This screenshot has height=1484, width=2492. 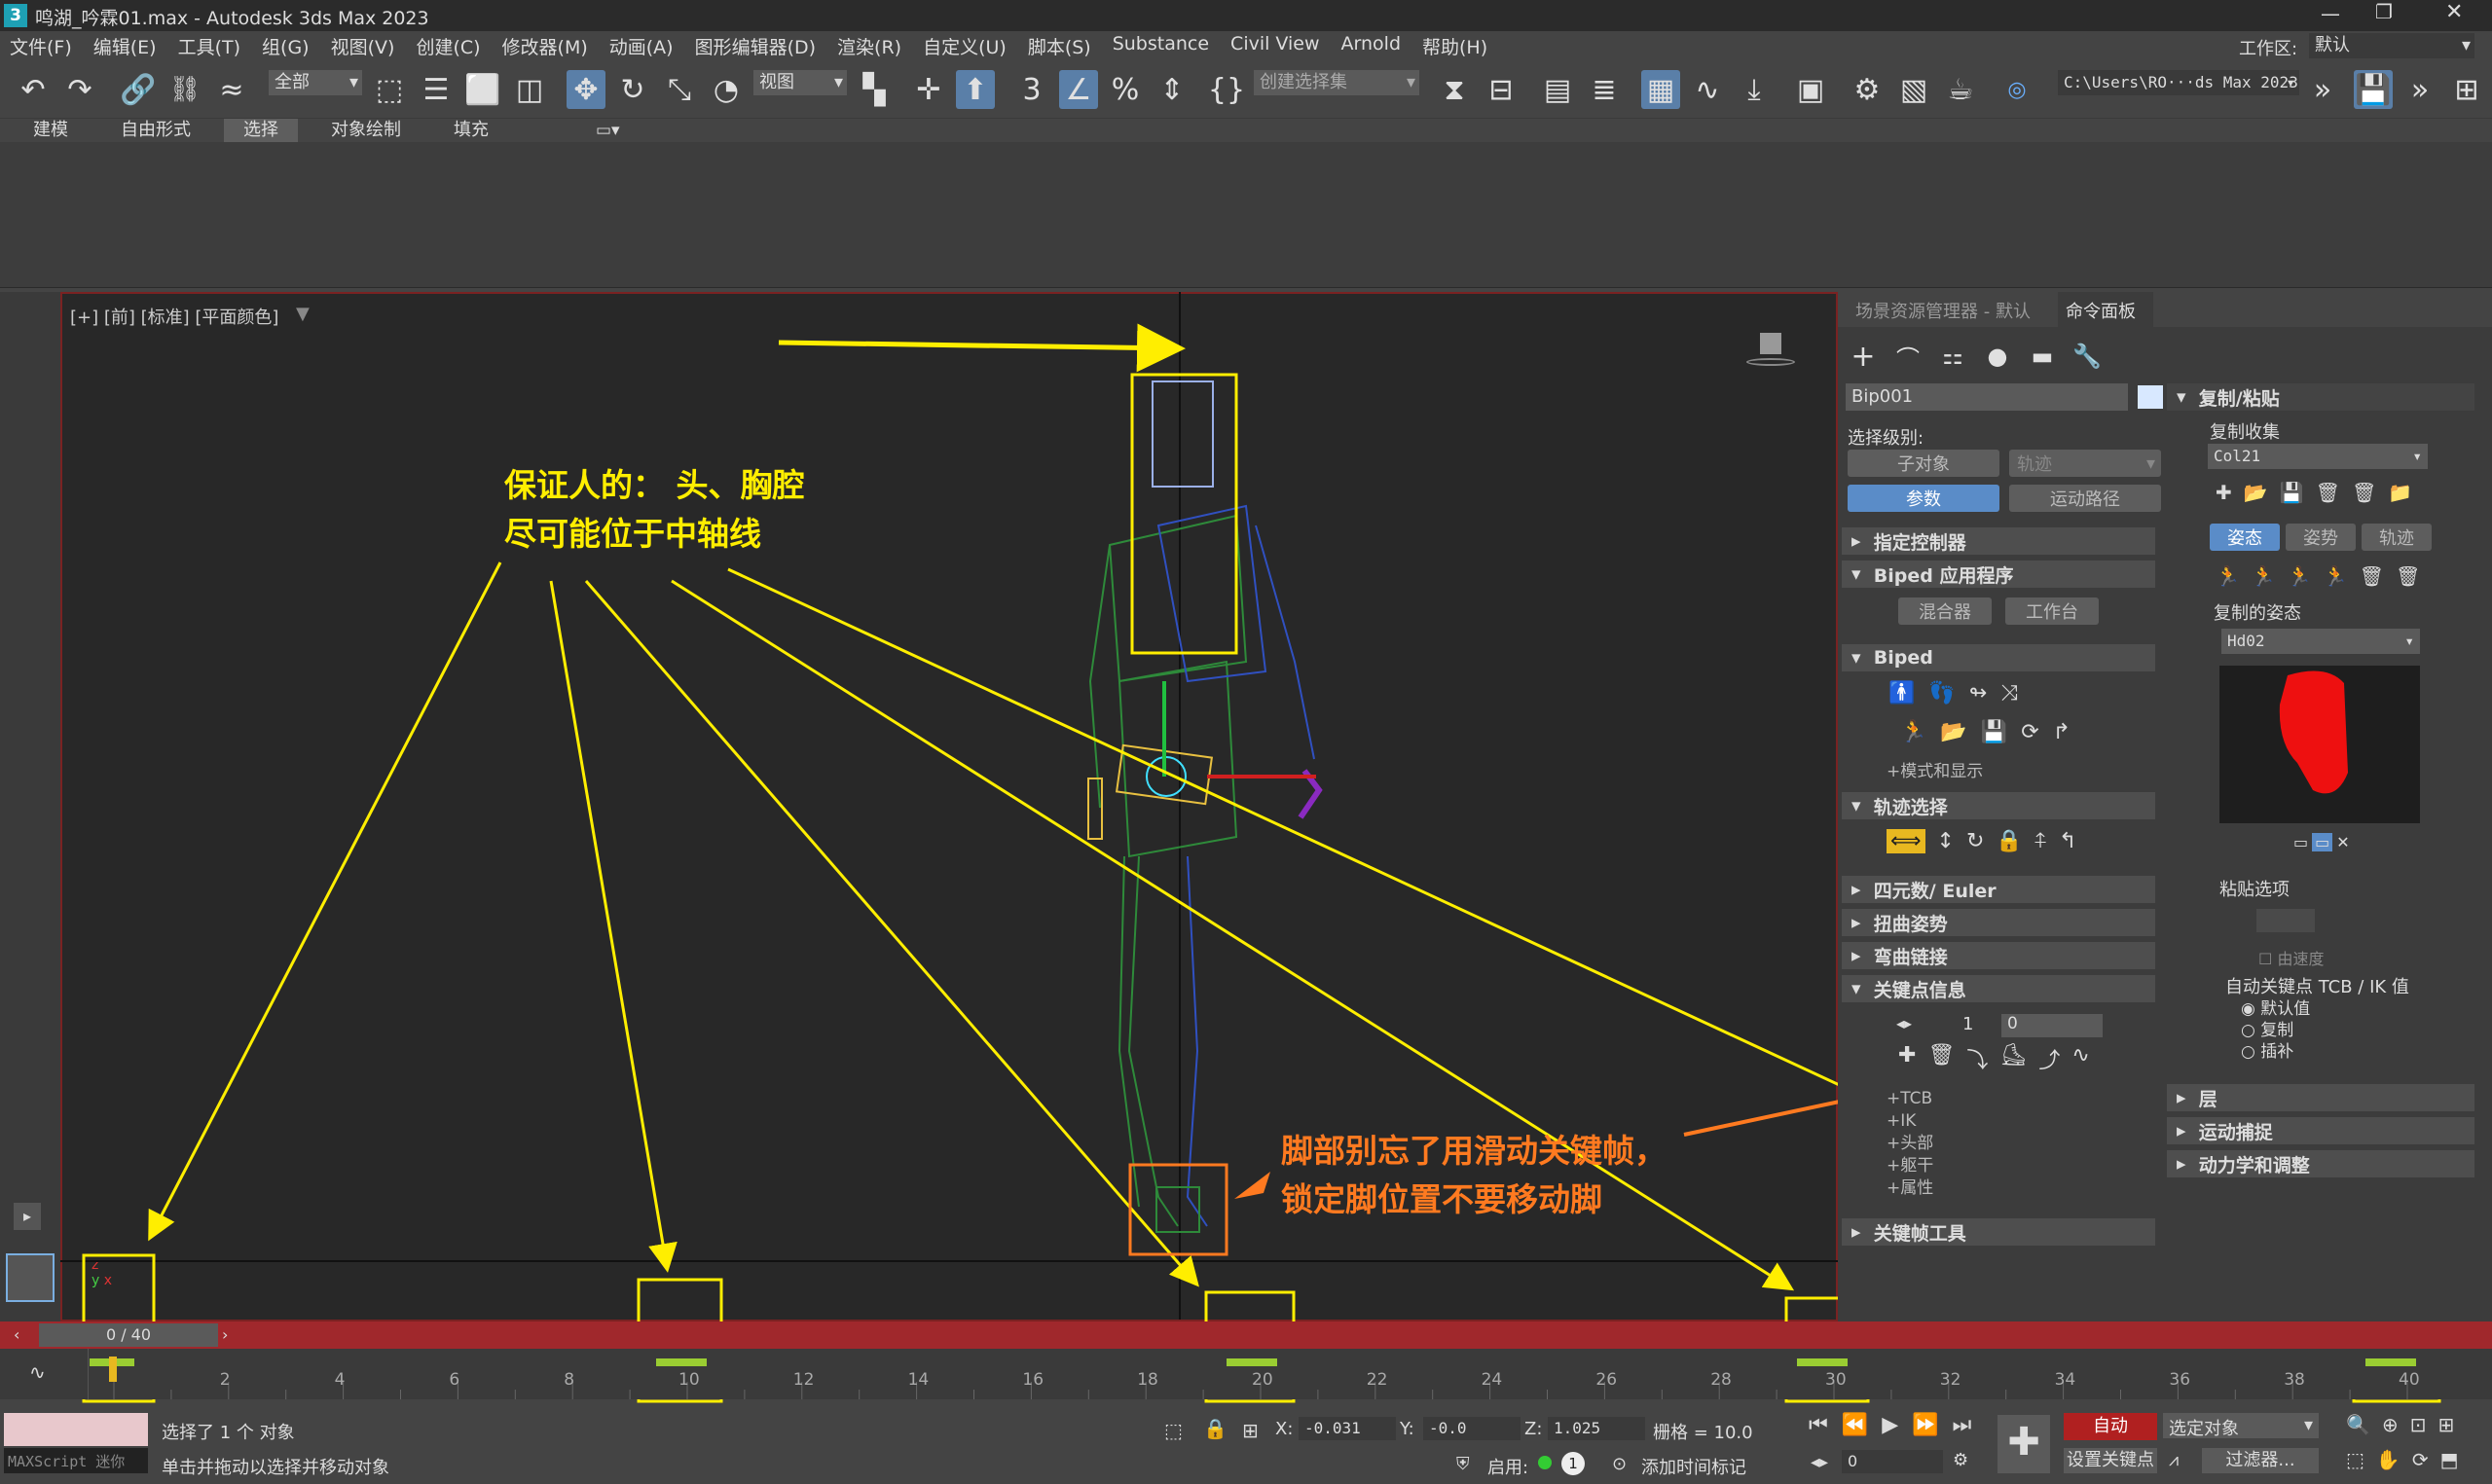 I want to click on isolate-selection-icon: ⬚, so click(x=1173, y=1431).